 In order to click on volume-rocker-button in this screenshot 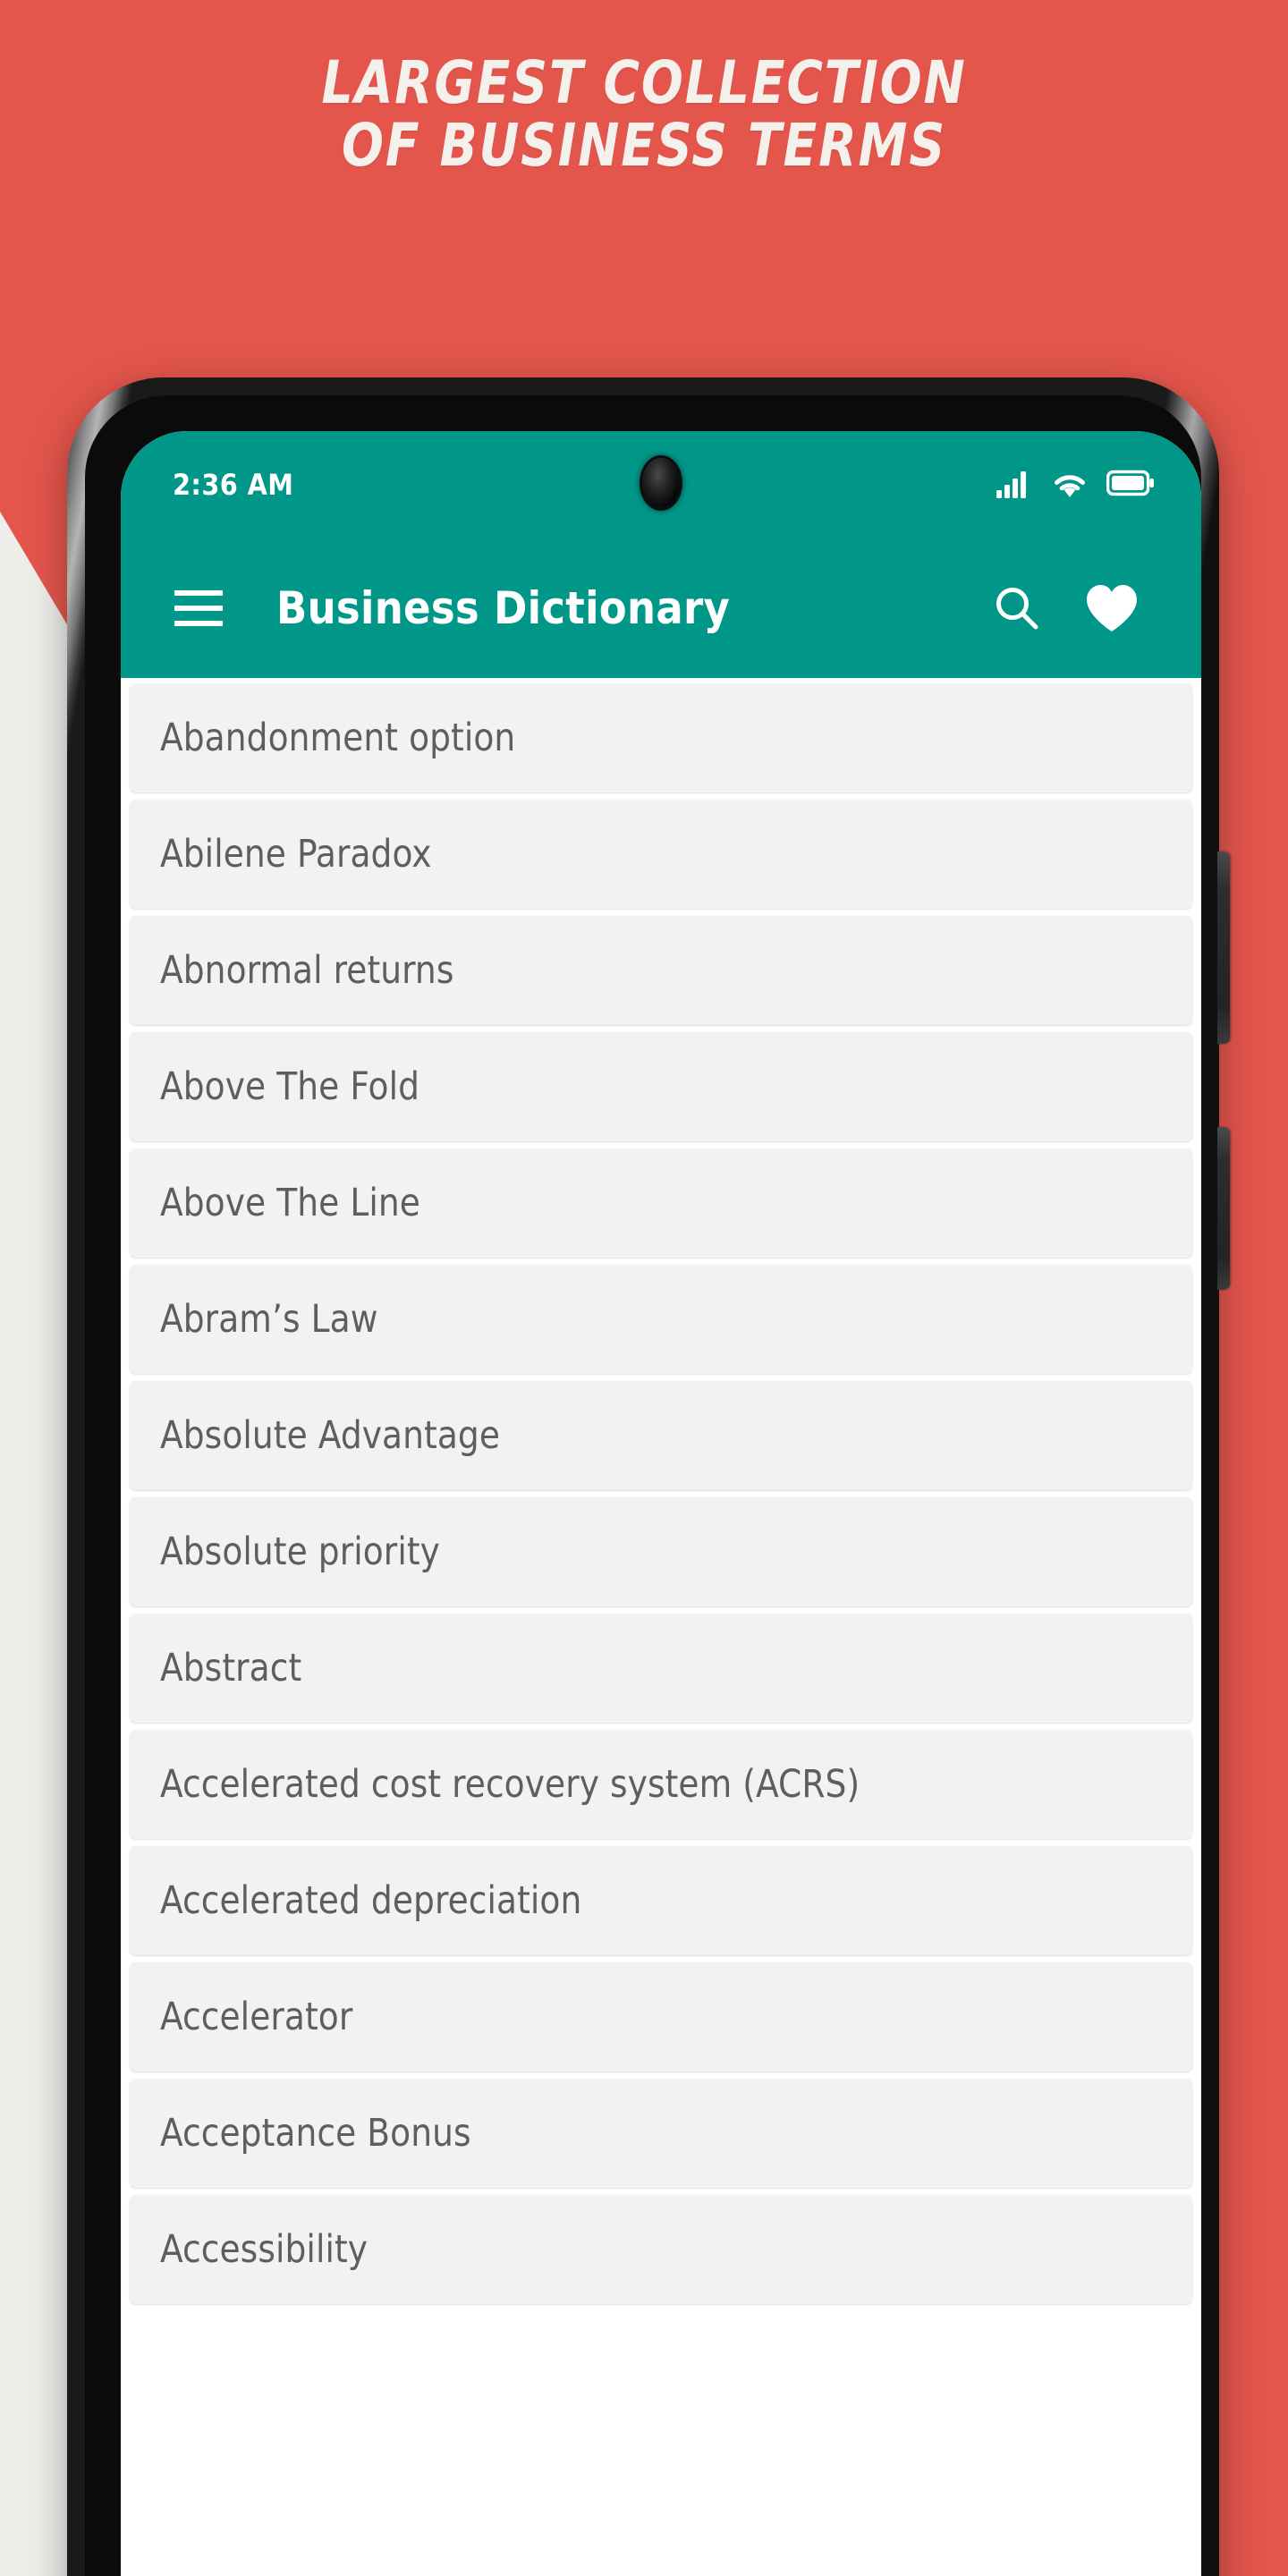, I will do `click(1223, 948)`.